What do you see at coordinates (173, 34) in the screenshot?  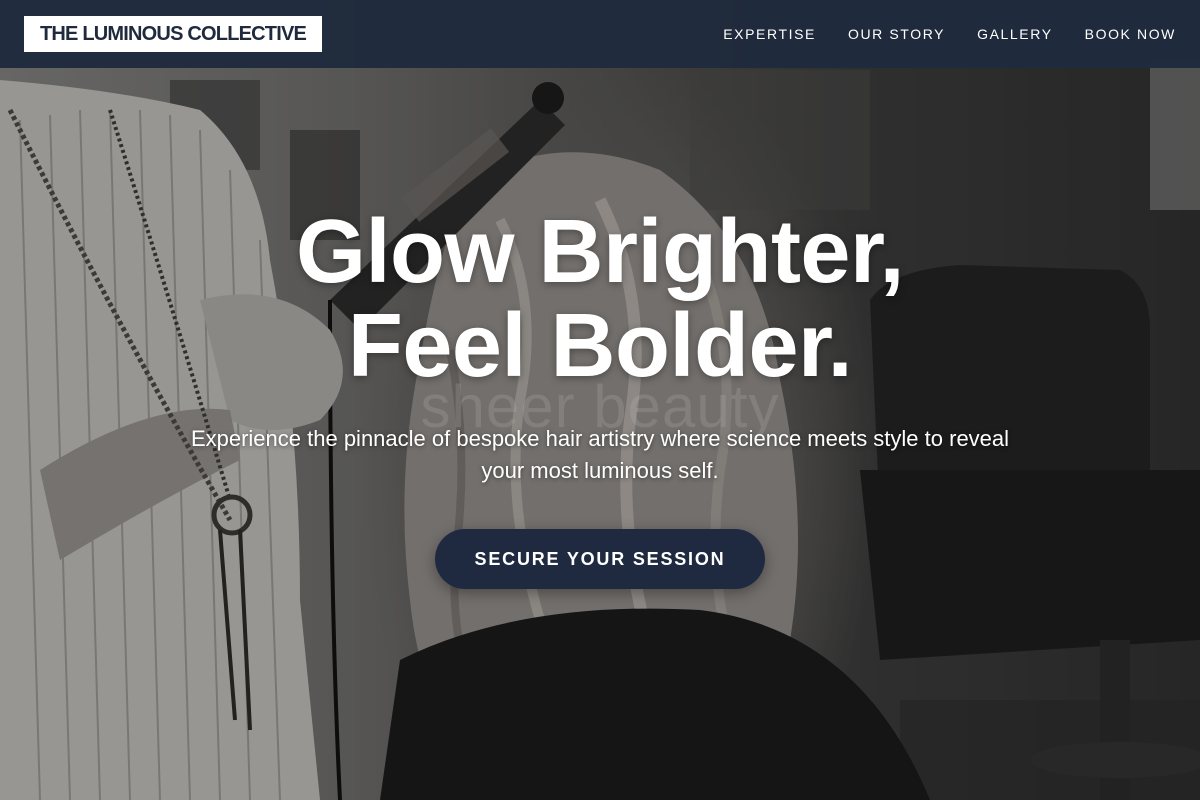 I see `site-logo: THE LUMINOUS COLLECTIVE` at bounding box center [173, 34].